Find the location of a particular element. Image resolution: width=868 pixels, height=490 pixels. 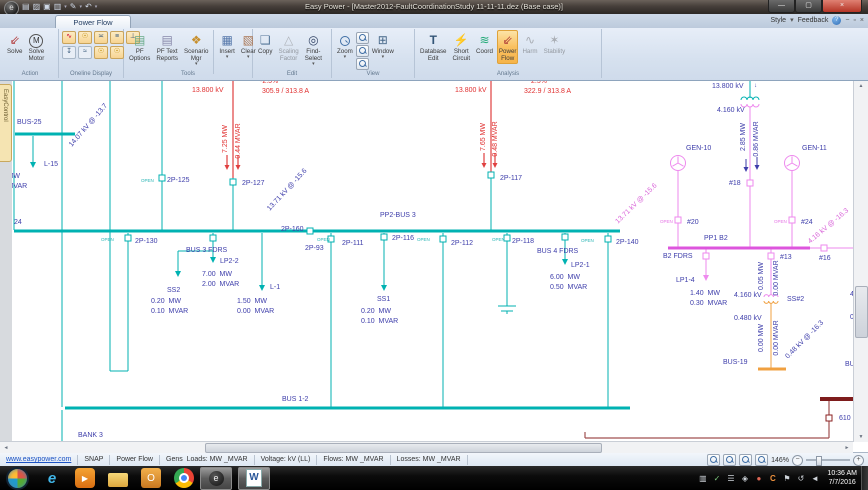

zoom-slider is located at coordinates (828, 461).